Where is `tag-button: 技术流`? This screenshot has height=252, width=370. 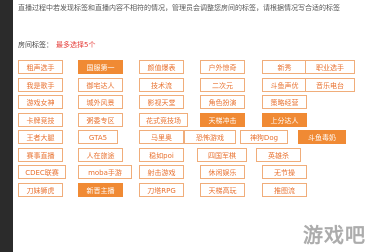
tag-button: 技术流 is located at coordinates (161, 84).